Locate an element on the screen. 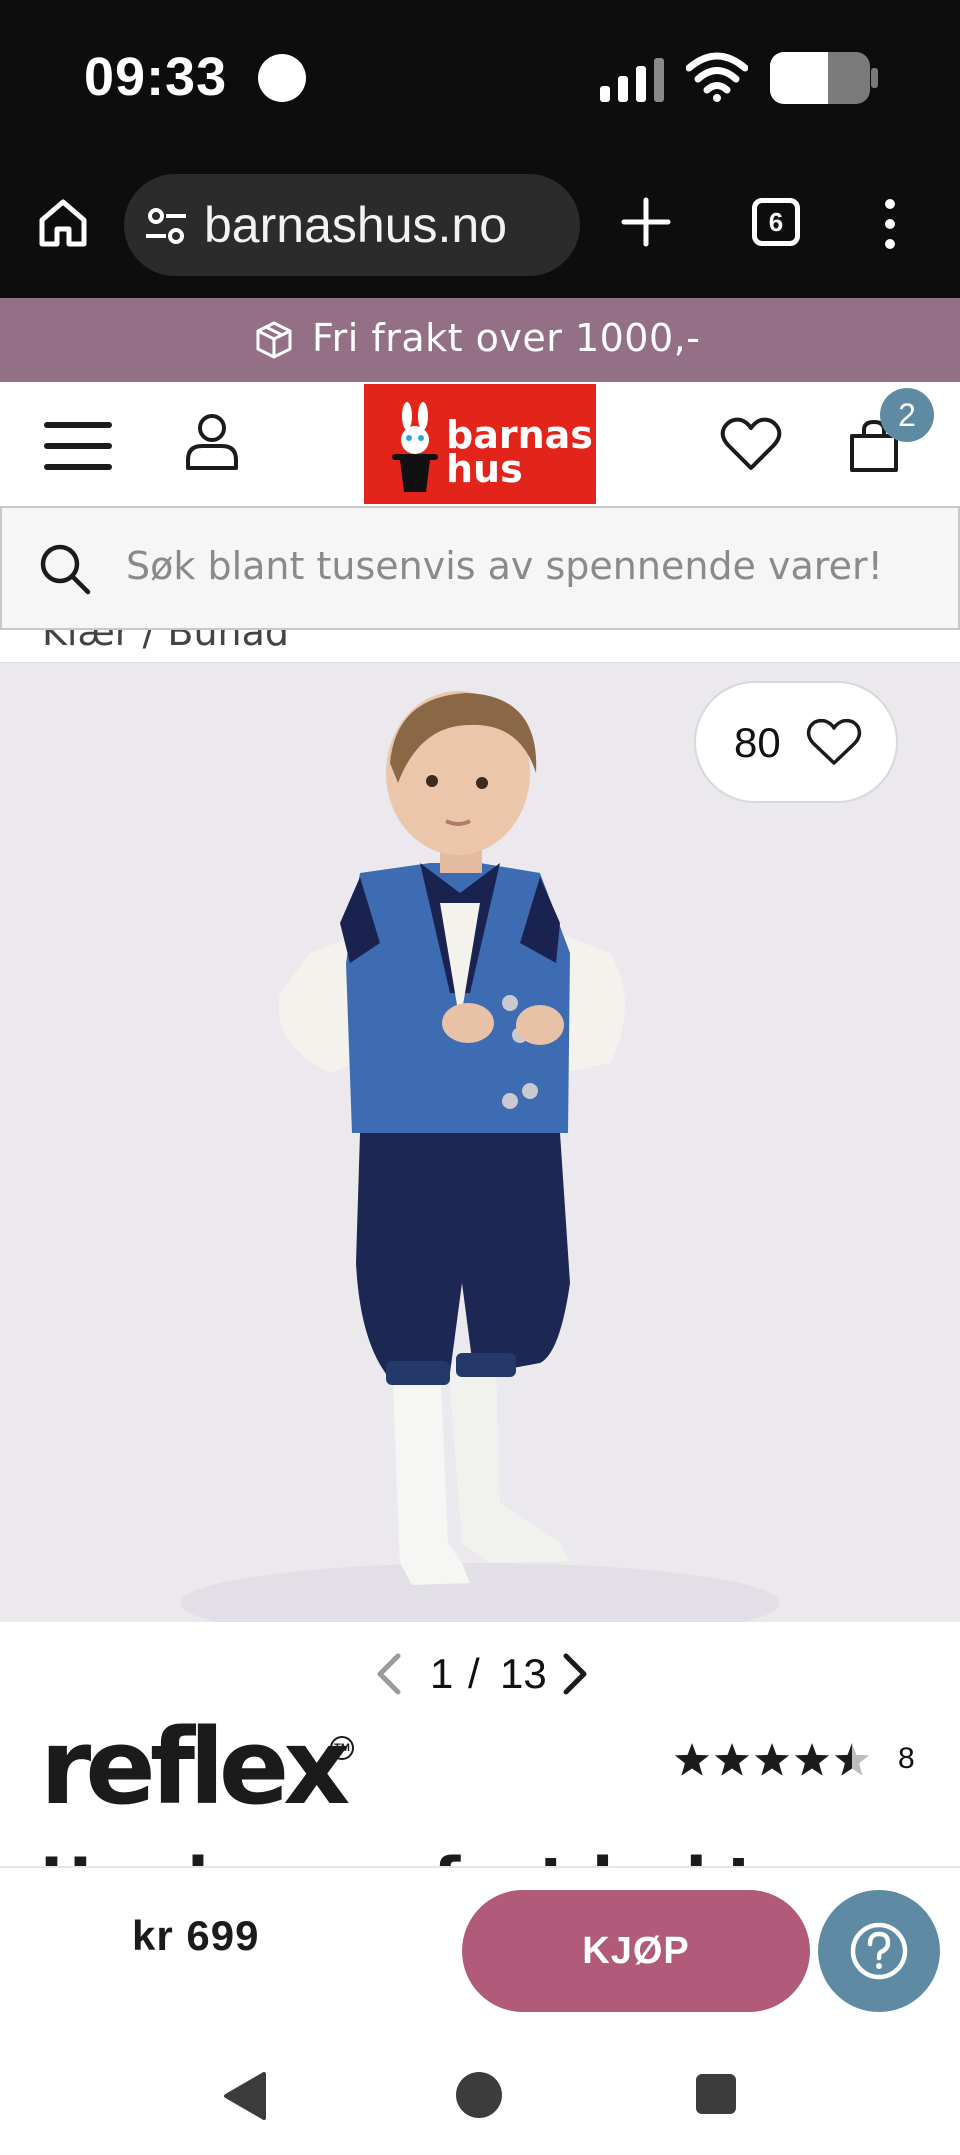 The height and width of the screenshot is (2155, 960). home-button is located at coordinates (479, 2095).